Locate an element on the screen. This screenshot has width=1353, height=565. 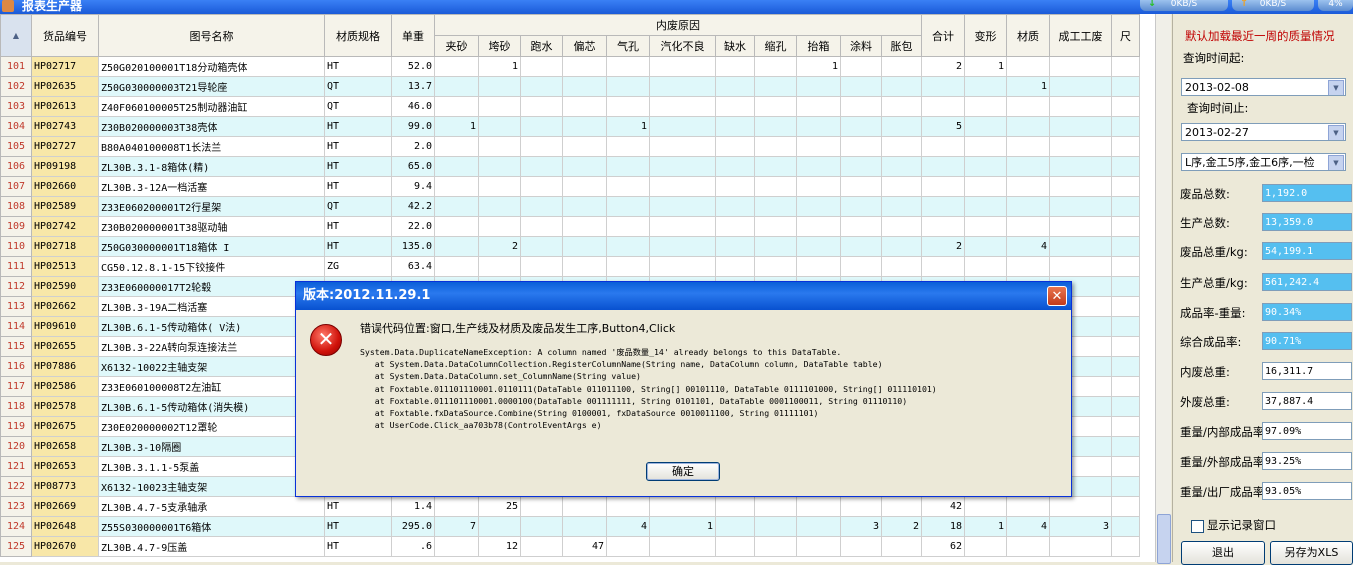
cell-name: Z33E060200001T2行星架 is located at coordinates (211, 206).